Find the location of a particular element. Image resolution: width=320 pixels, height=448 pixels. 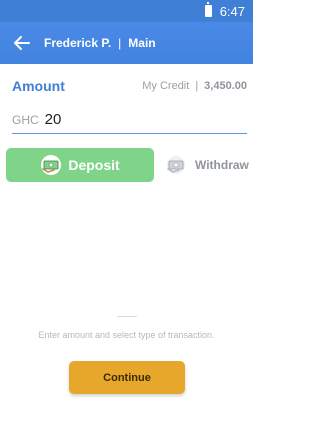

user-name: Frederick P. is located at coordinates (78, 43).